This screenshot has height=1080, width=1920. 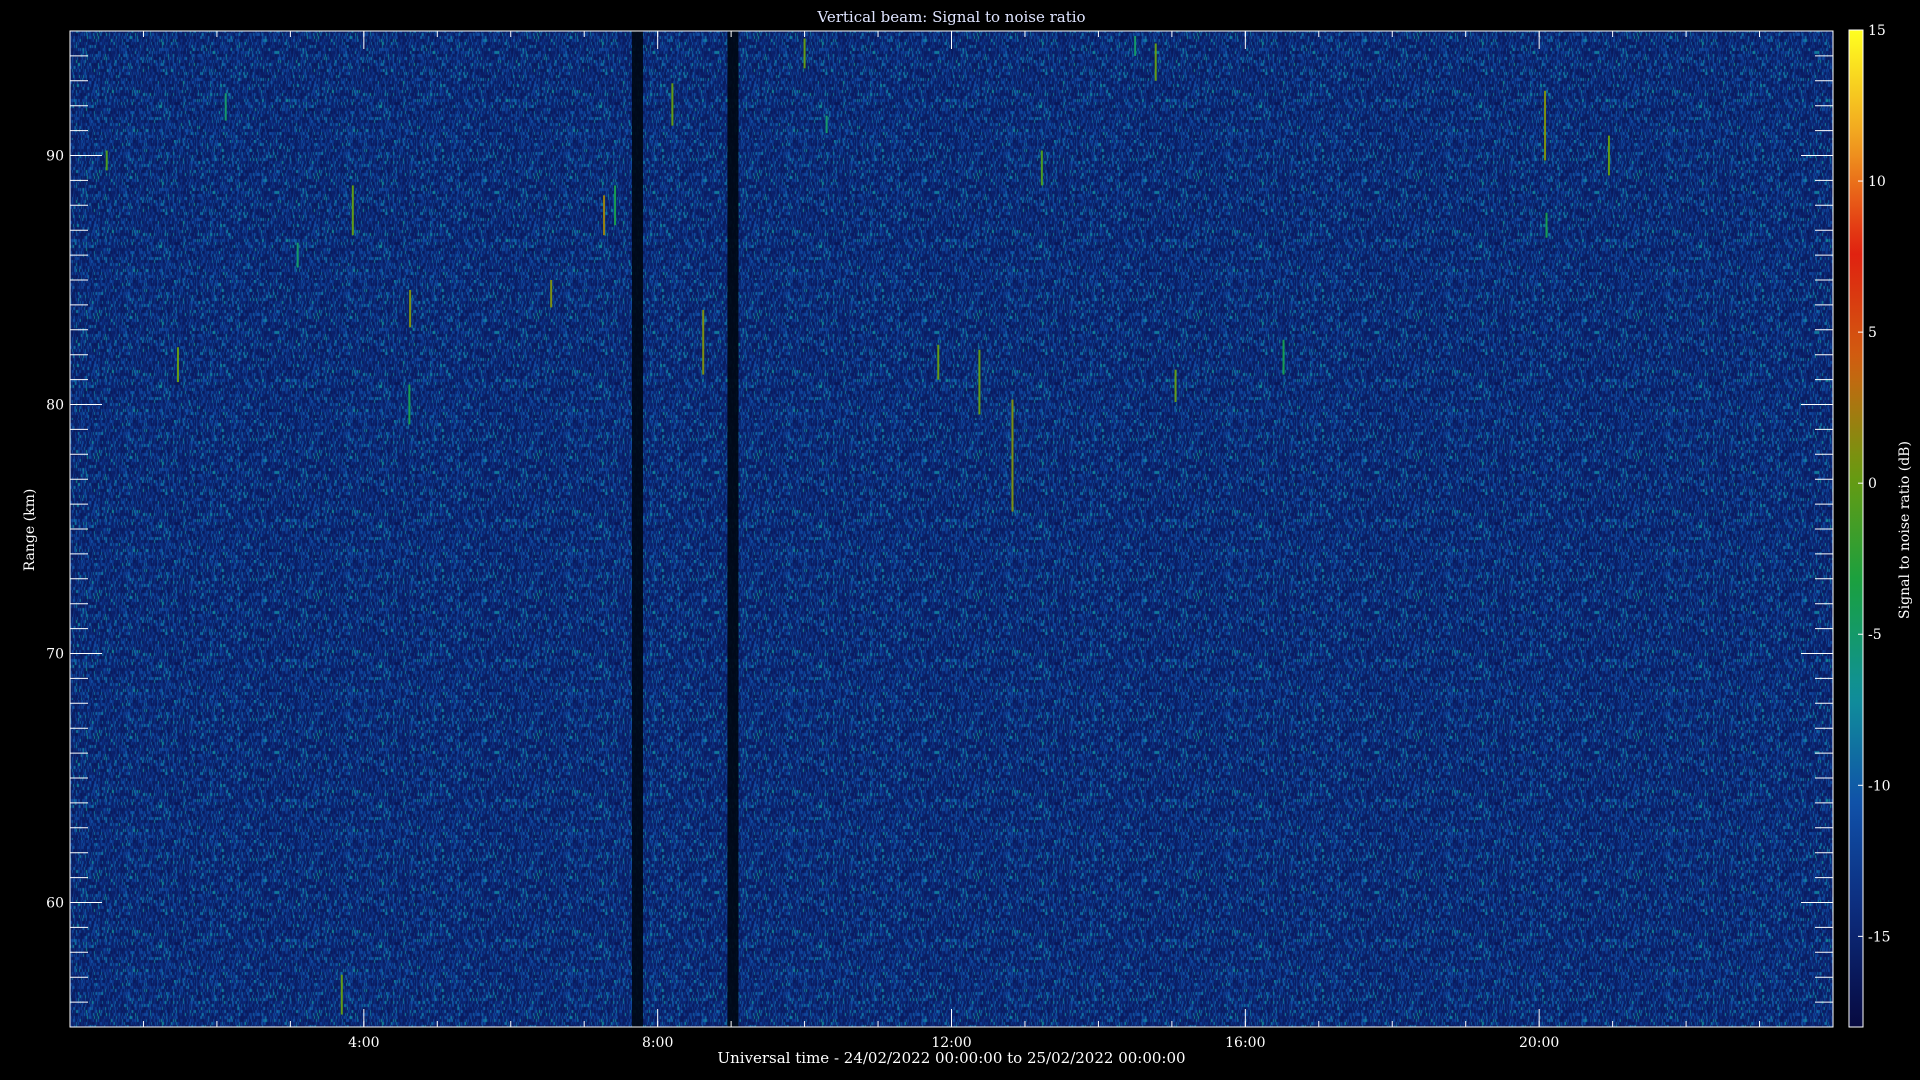 What do you see at coordinates (1872, 484) in the screenshot?
I see `colorbar-tick-label: 0` at bounding box center [1872, 484].